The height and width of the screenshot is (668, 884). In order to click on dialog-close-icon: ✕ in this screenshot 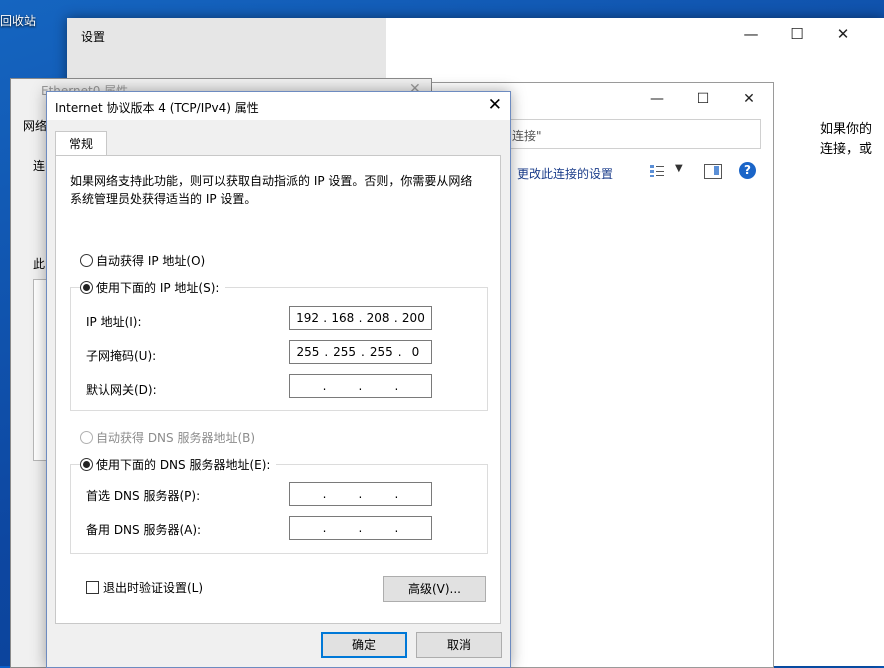, I will do `click(495, 105)`.